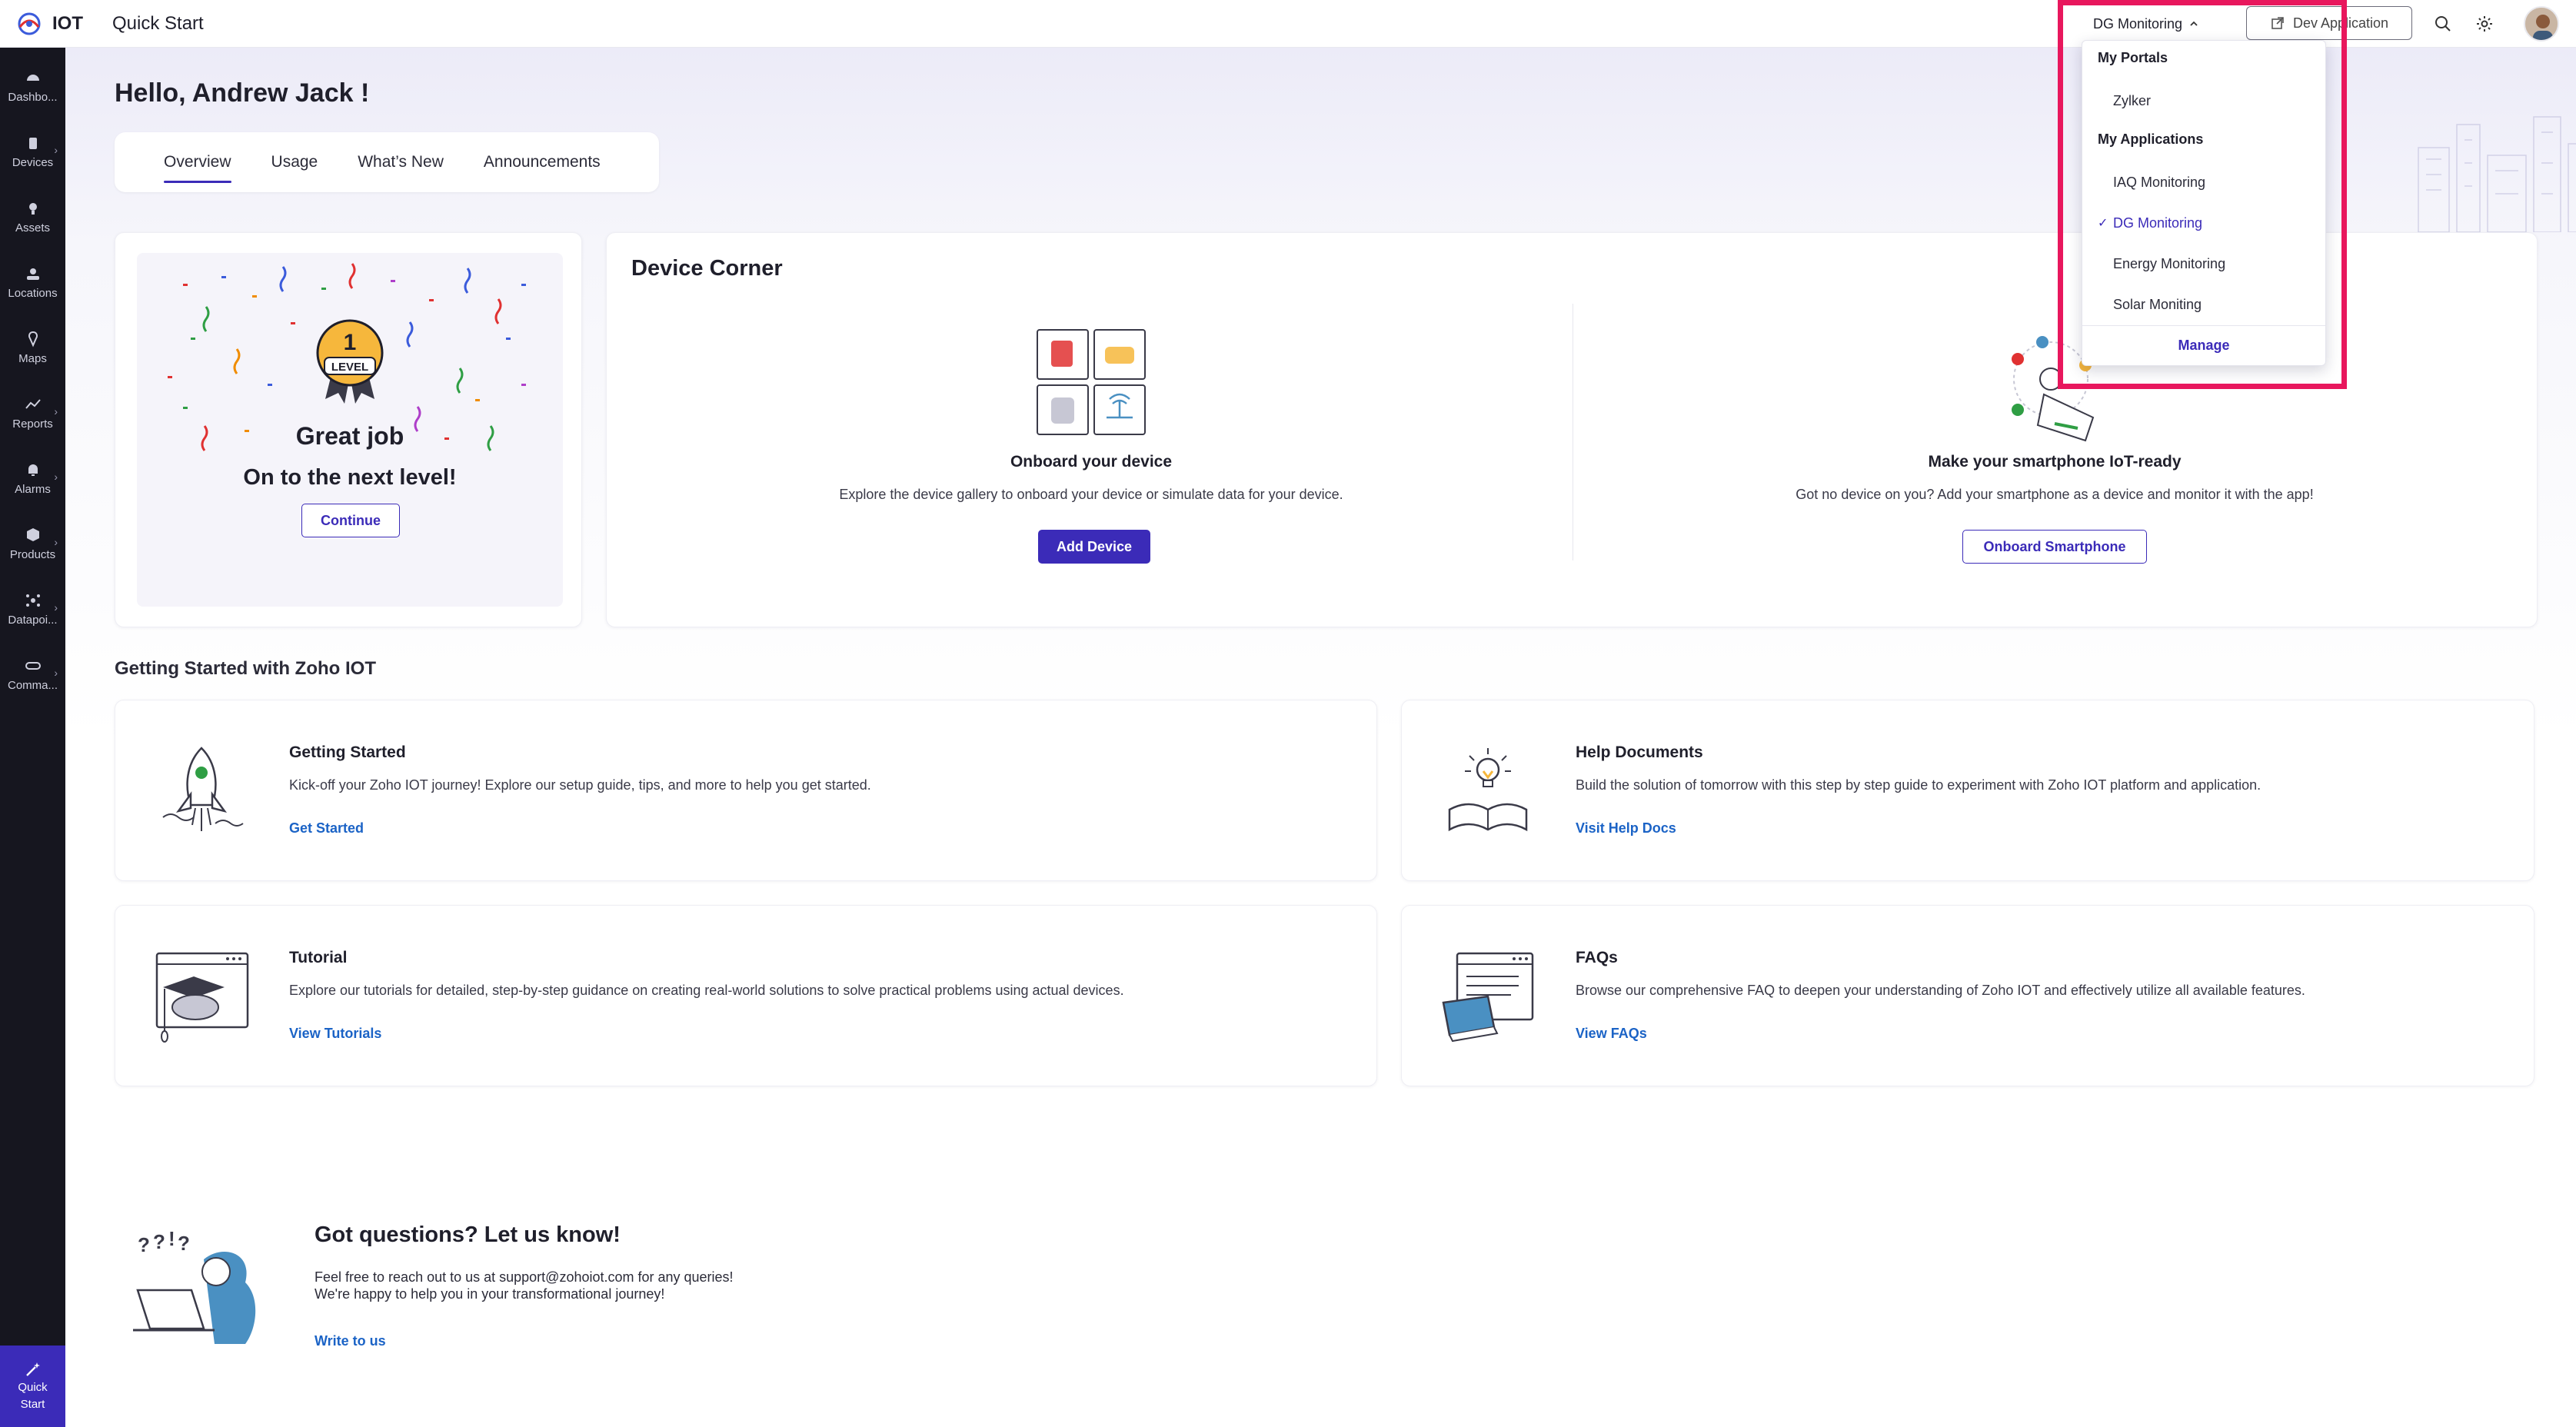 Image resolution: width=2576 pixels, height=1427 pixels. I want to click on greeting: Hello, Andrew Jack !, so click(243, 93).